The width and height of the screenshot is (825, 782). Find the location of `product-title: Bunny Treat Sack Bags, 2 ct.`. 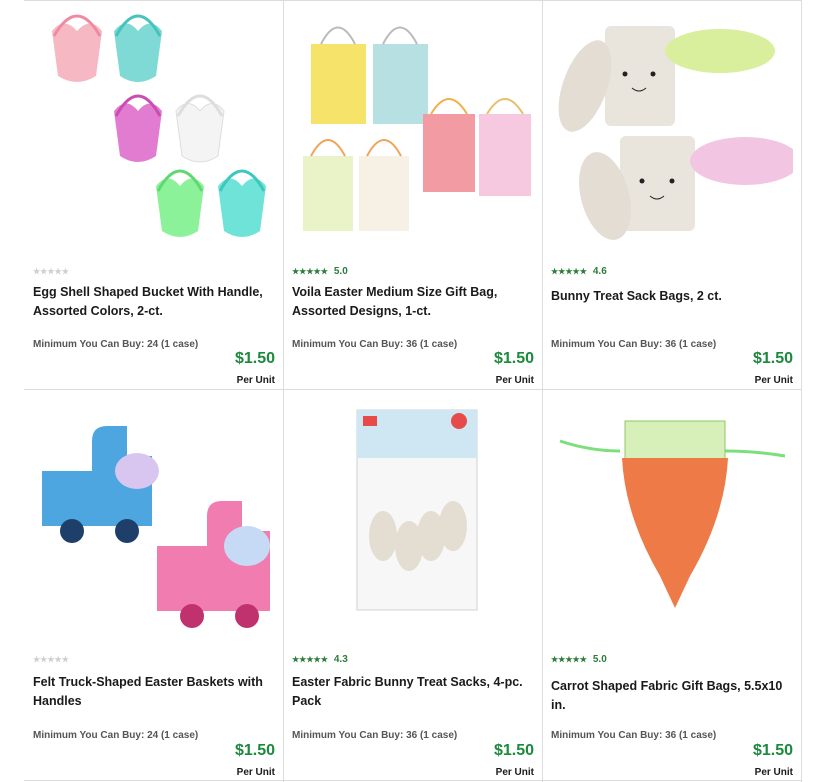

product-title: Bunny Treat Sack Bags, 2 ct. is located at coordinates (671, 296).